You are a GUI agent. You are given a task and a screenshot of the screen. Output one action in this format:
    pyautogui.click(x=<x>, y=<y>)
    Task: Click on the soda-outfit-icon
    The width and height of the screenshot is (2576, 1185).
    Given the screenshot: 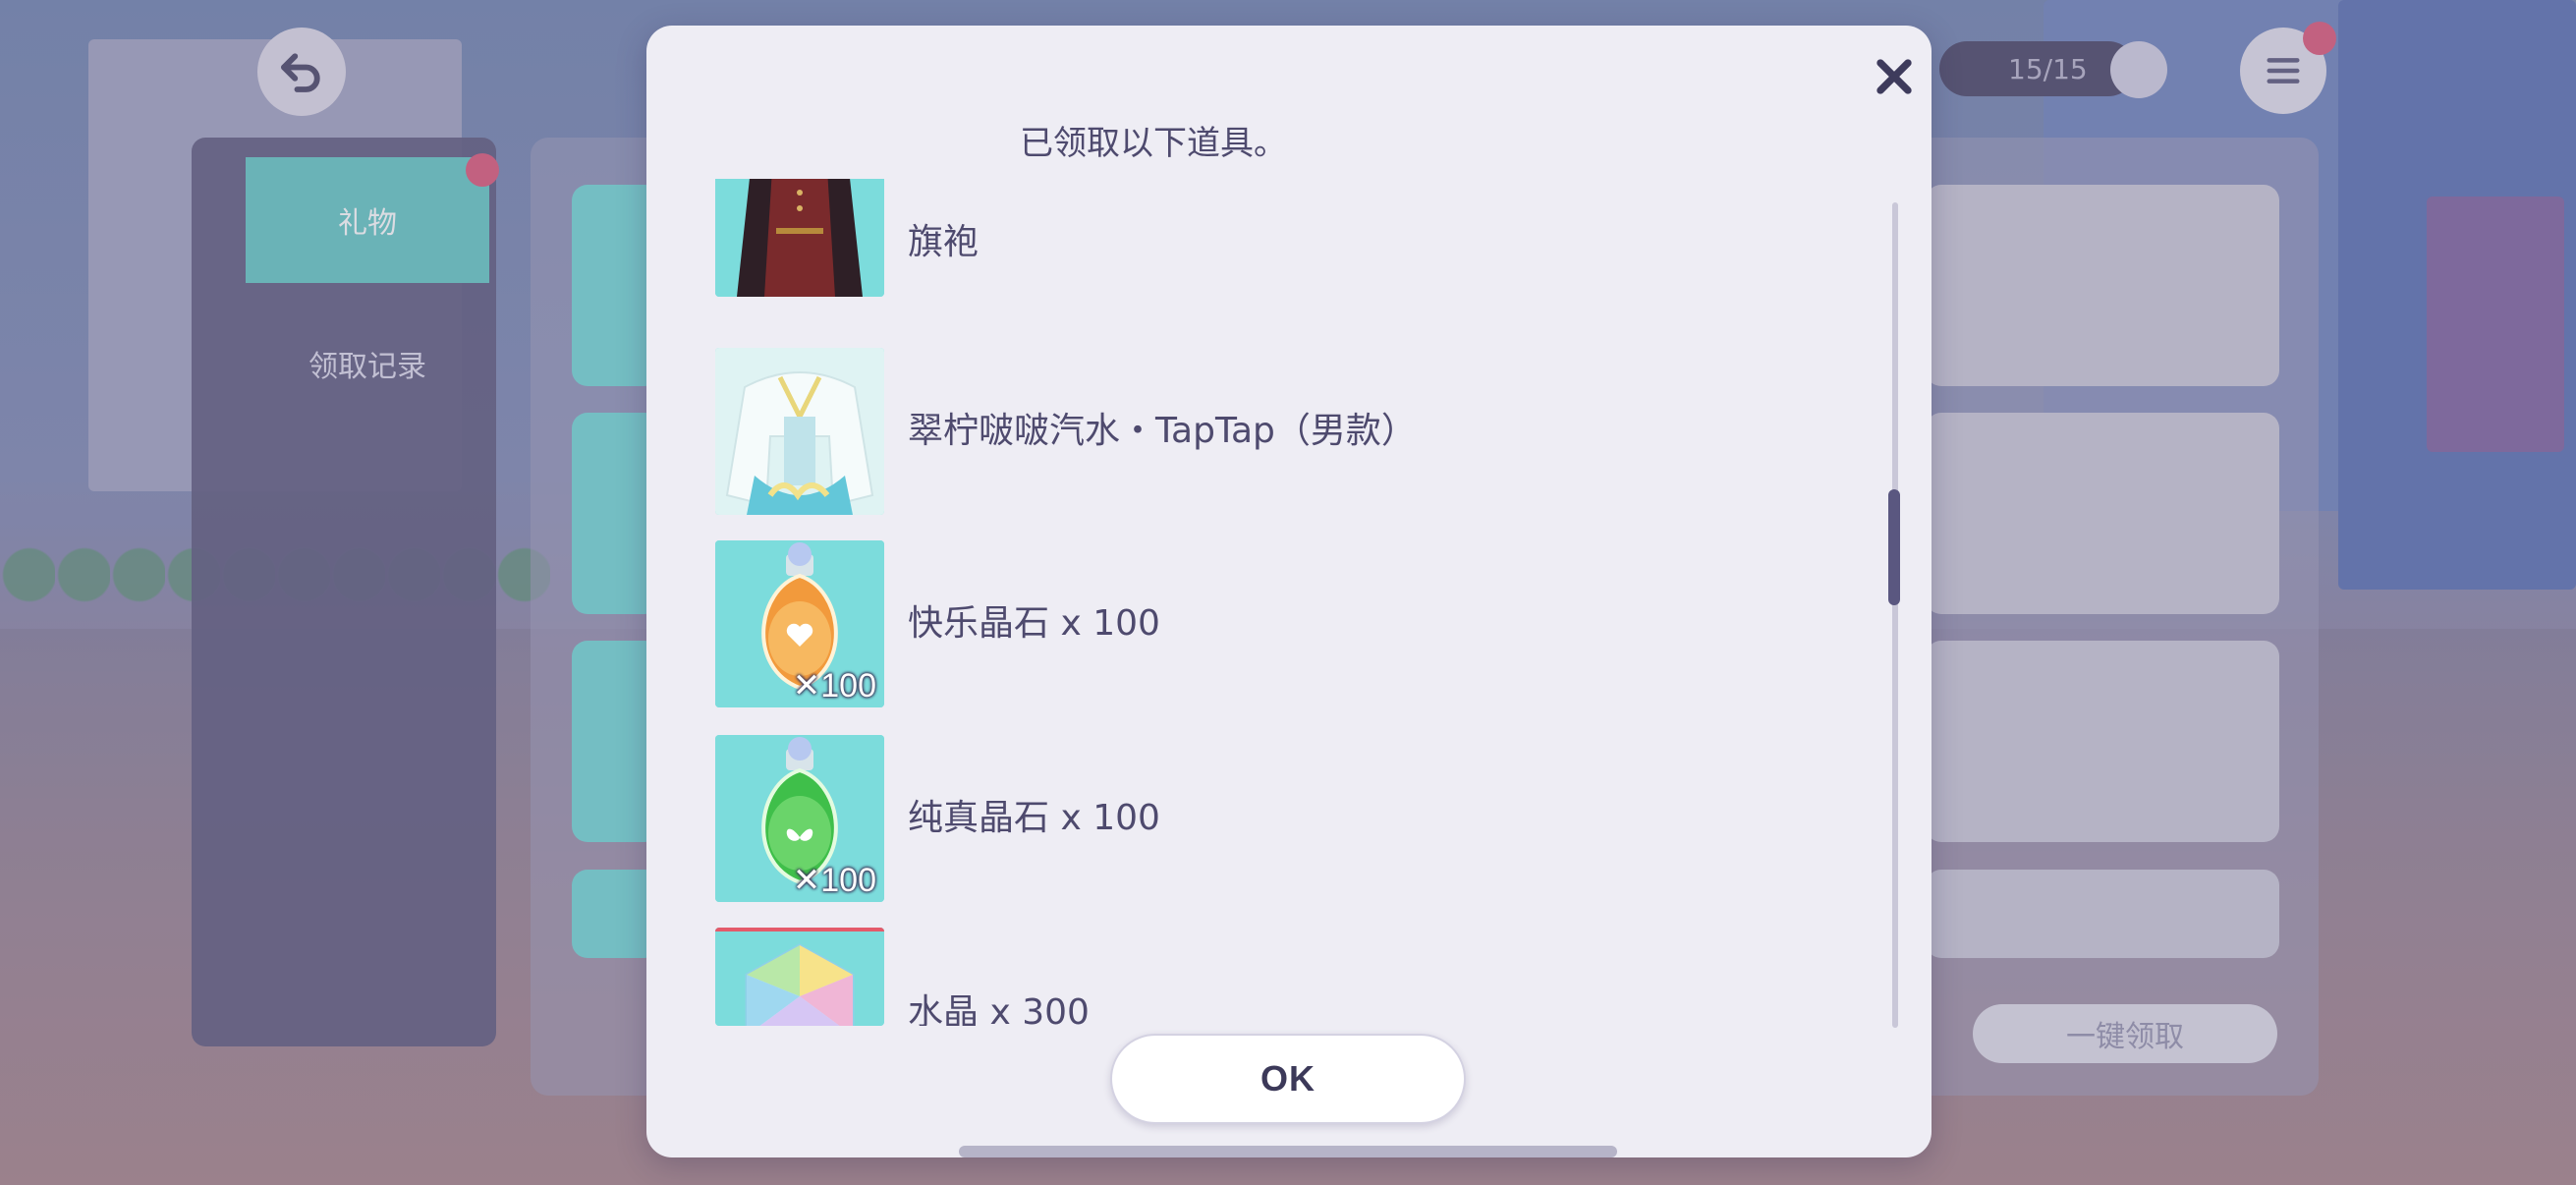 What is the action you would take?
    pyautogui.click(x=799, y=432)
    